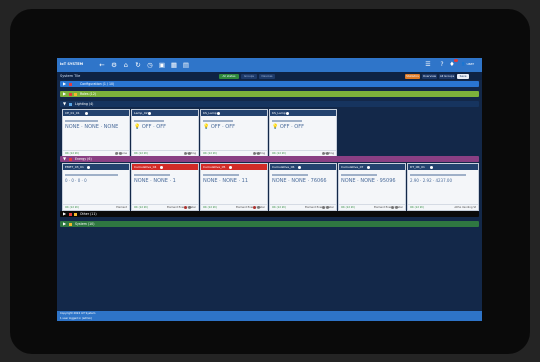 The height and width of the screenshot is (362, 540). Describe the element at coordinates (412, 76) in the screenshot. I see `tab-statistics: Statistics` at that location.